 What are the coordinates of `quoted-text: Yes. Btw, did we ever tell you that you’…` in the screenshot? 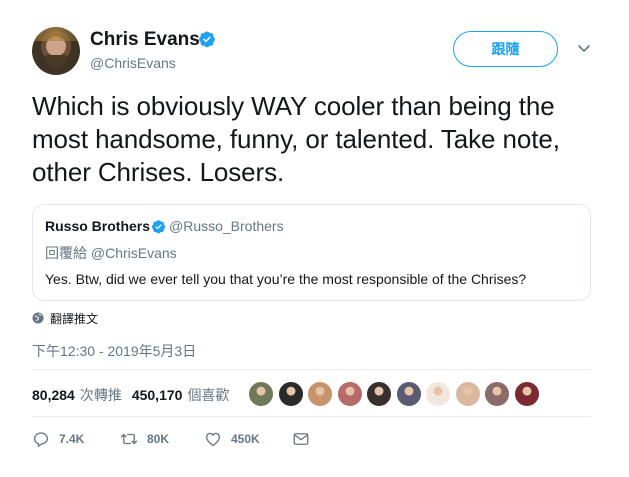 It's located at (286, 279).